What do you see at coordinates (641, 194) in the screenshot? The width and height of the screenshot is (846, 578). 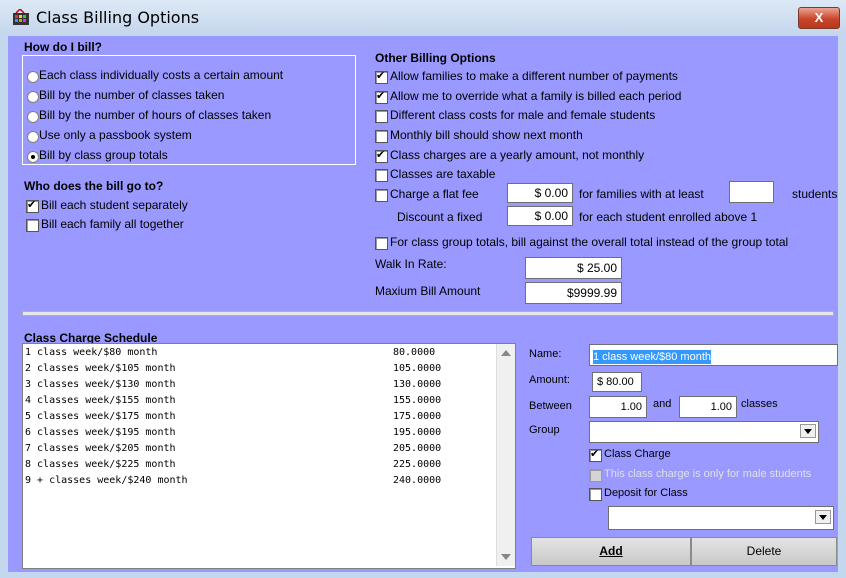 I see `flat-fee-suffix: for families with at least` at bounding box center [641, 194].